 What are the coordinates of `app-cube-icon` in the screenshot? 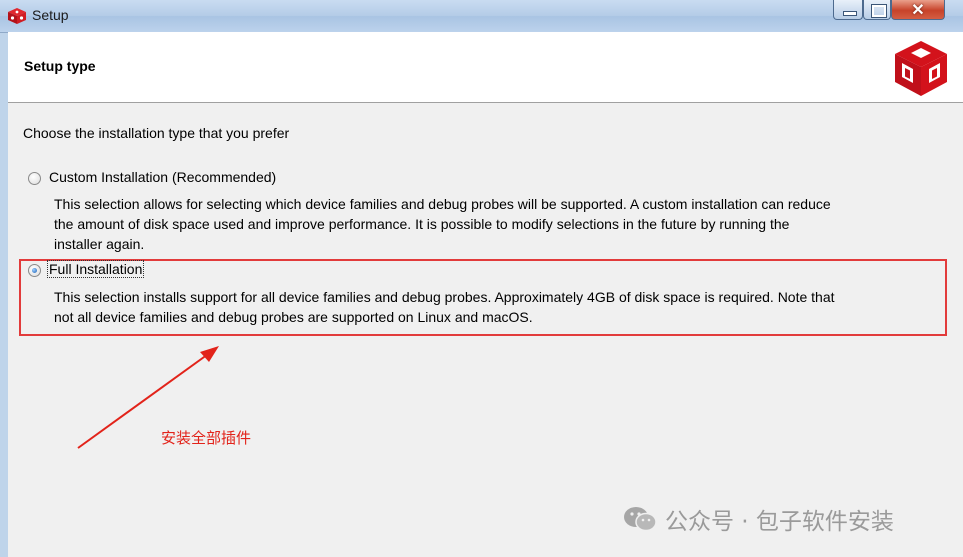 It's located at (17, 16).